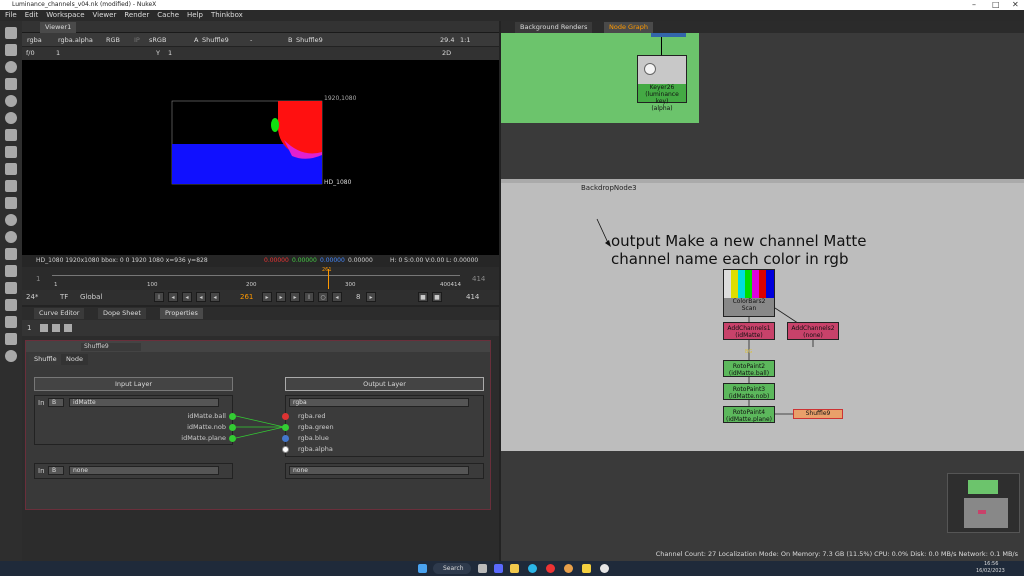  What do you see at coordinates (337, 297) in the screenshot?
I see `back-increment-button: ◂` at bounding box center [337, 297].